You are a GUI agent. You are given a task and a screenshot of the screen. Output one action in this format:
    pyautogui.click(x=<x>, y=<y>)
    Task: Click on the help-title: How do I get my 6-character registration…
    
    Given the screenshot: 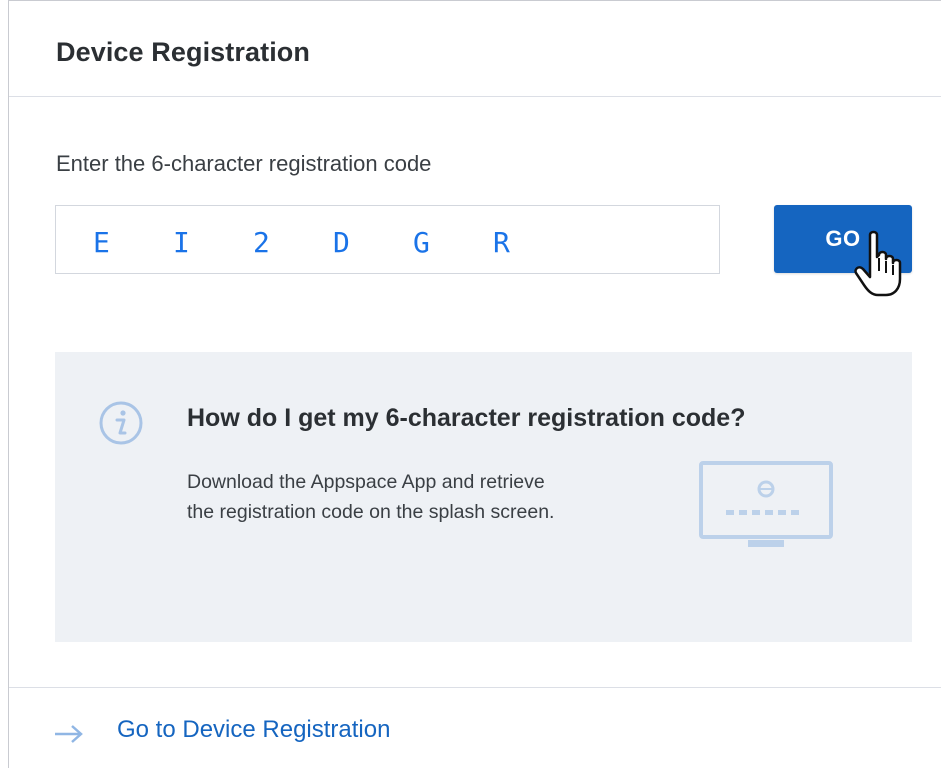 What is the action you would take?
    pyautogui.click(x=466, y=418)
    